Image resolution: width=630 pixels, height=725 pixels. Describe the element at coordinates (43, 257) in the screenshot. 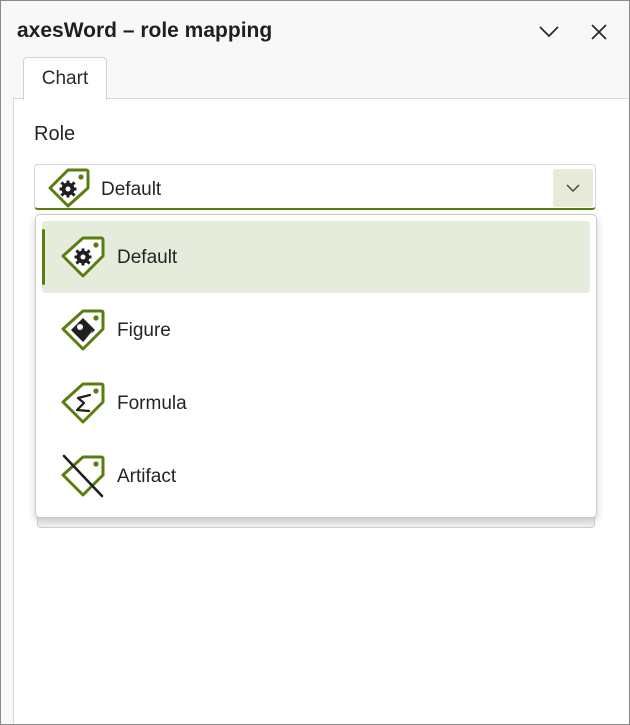

I see `selected-indicator` at that location.